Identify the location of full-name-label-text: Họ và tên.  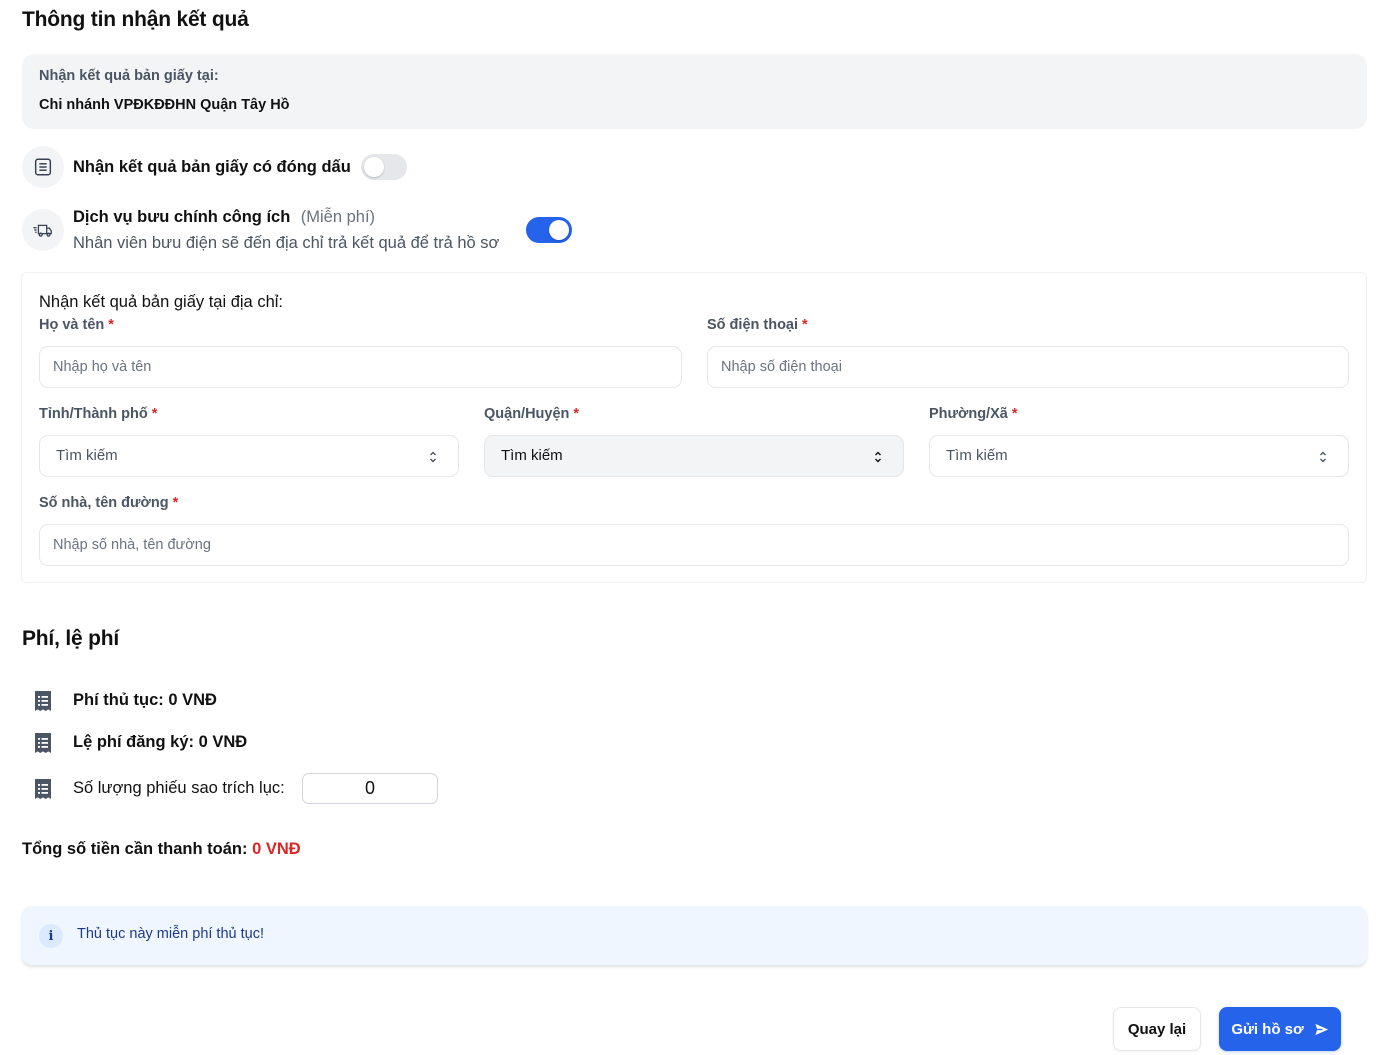
(72, 325).